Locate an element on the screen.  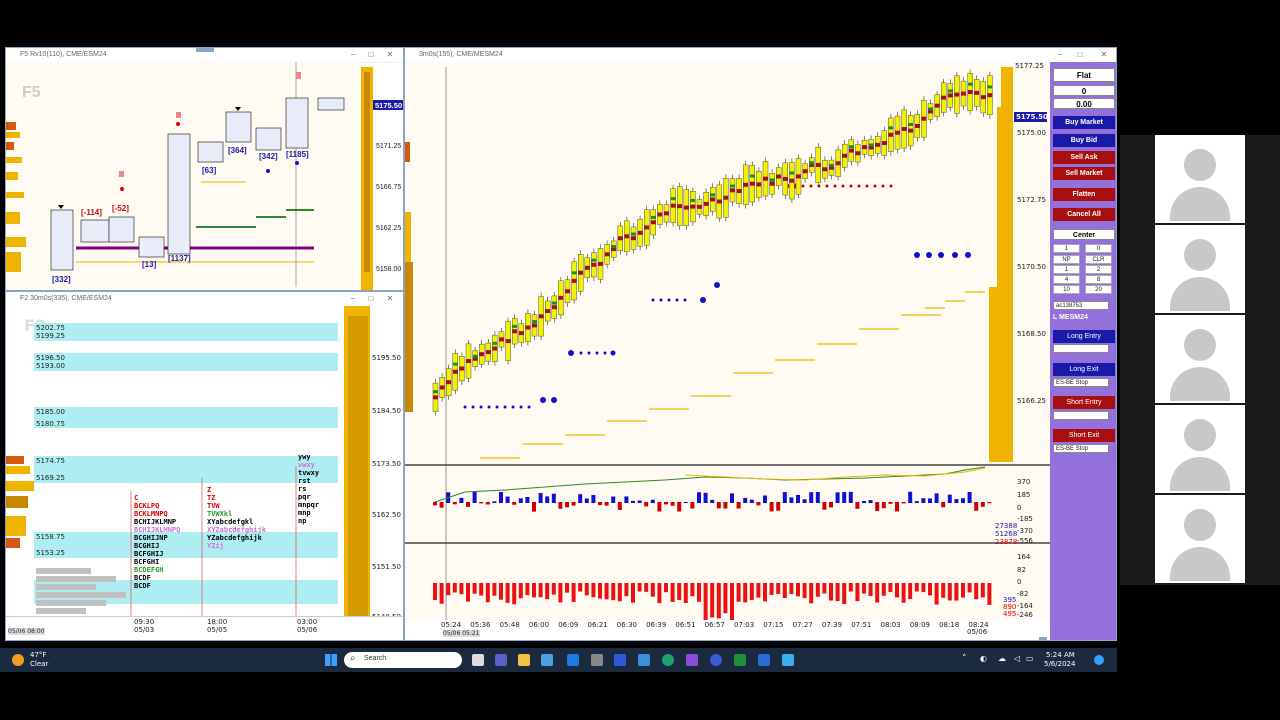
mail-icon is located at coordinates (573, 660).